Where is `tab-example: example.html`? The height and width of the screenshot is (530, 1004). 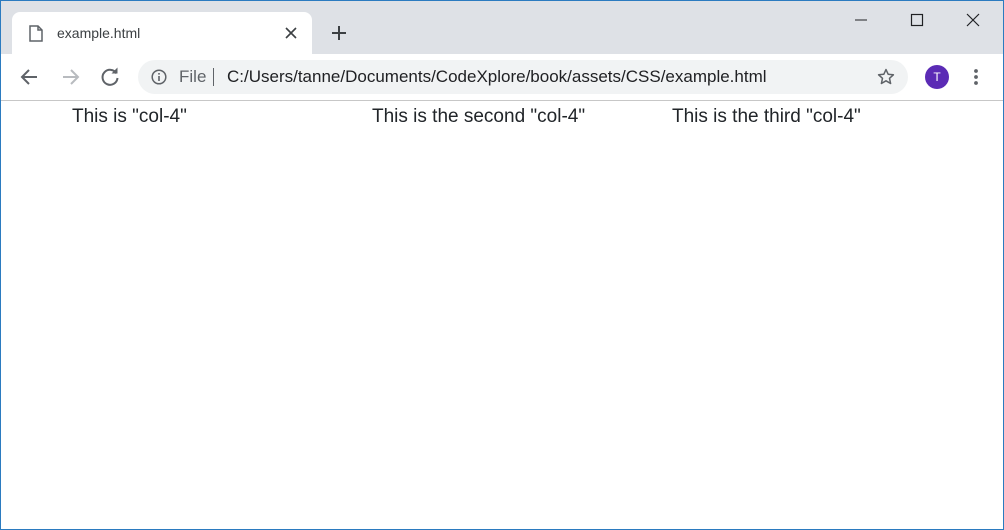
tab-example: example.html is located at coordinates (162, 33).